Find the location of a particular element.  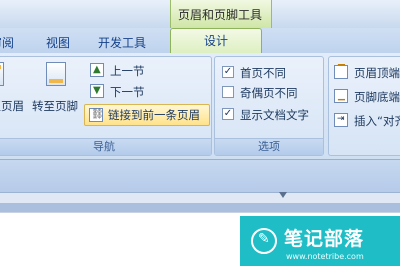

tab-review: 审阅 is located at coordinates (13, 42).